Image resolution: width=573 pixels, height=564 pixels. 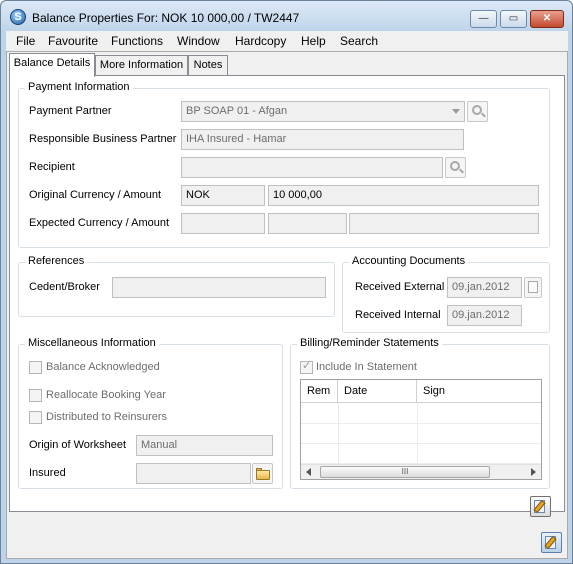 I want to click on origin-of-worksheet-field: Manual, so click(x=204, y=445).